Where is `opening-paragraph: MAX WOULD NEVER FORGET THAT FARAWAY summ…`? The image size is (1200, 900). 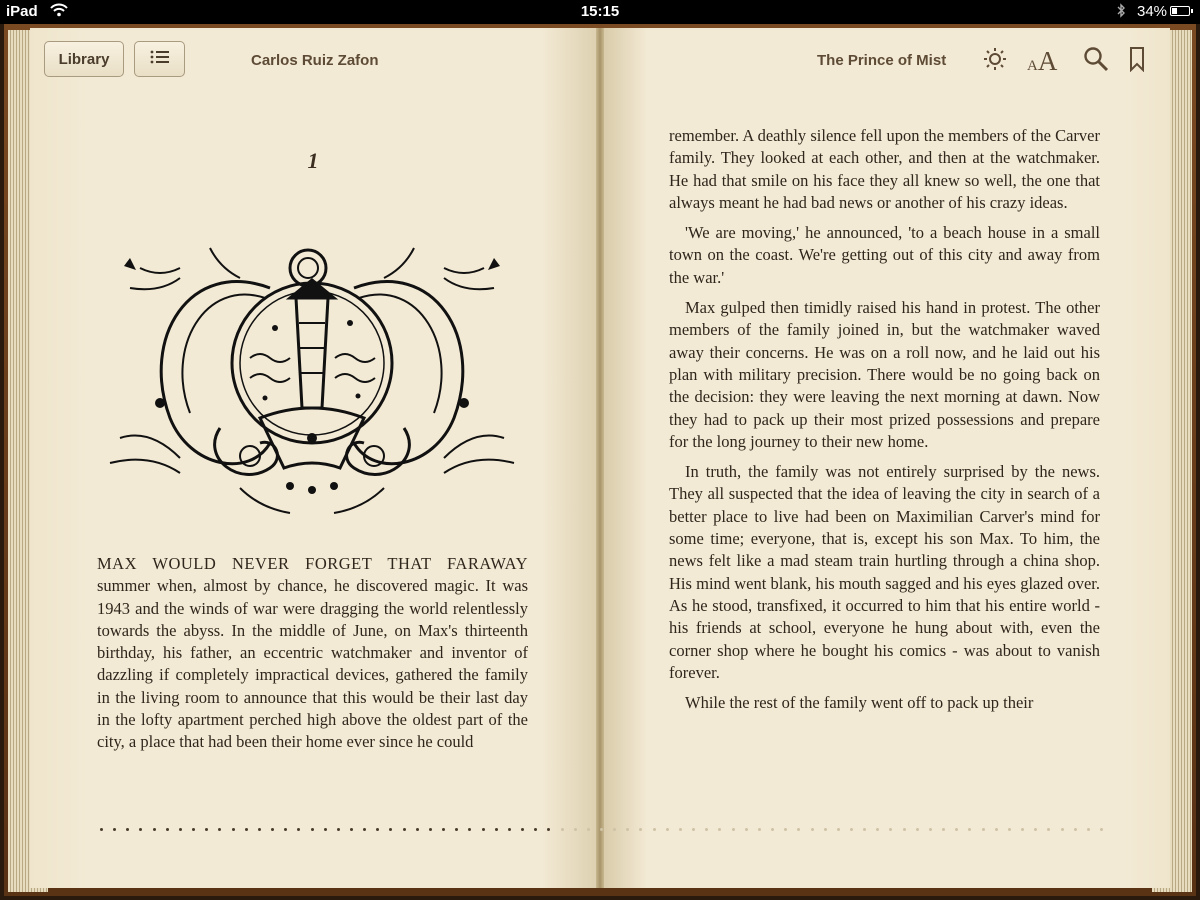
opening-paragraph: MAX WOULD NEVER FORGET THAT FARAWAY summ… is located at coordinates (312, 653).